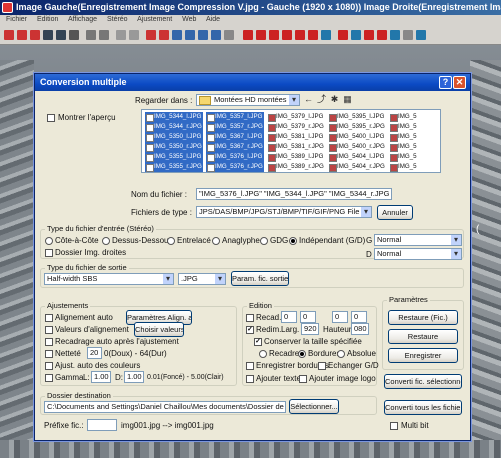 Image resolution: width=501 pixels, height=458 pixels. What do you see at coordinates (334, 99) in the screenshot?
I see `new-folder-icon: ✱` at bounding box center [334, 99].